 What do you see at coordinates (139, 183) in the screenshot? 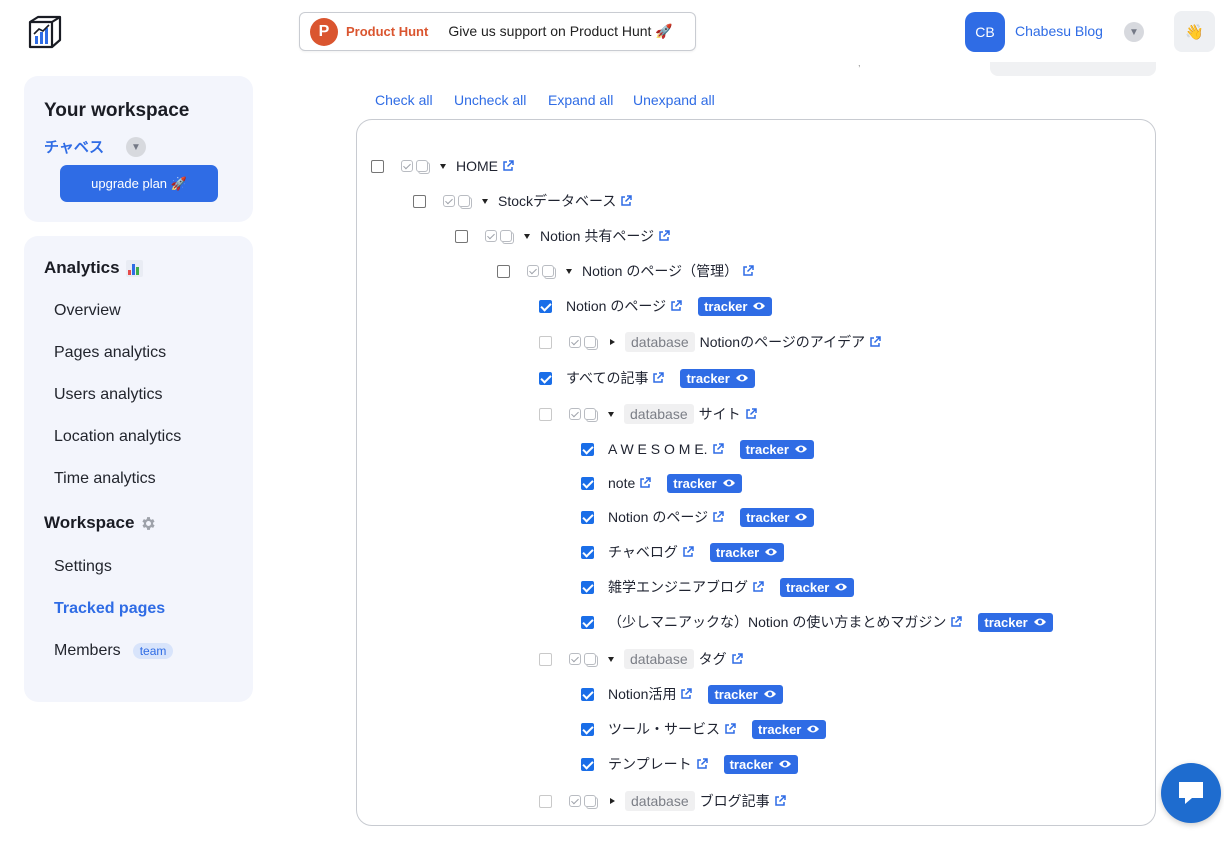
I see `upgrade-plan-button: upgrade plan 🚀` at bounding box center [139, 183].